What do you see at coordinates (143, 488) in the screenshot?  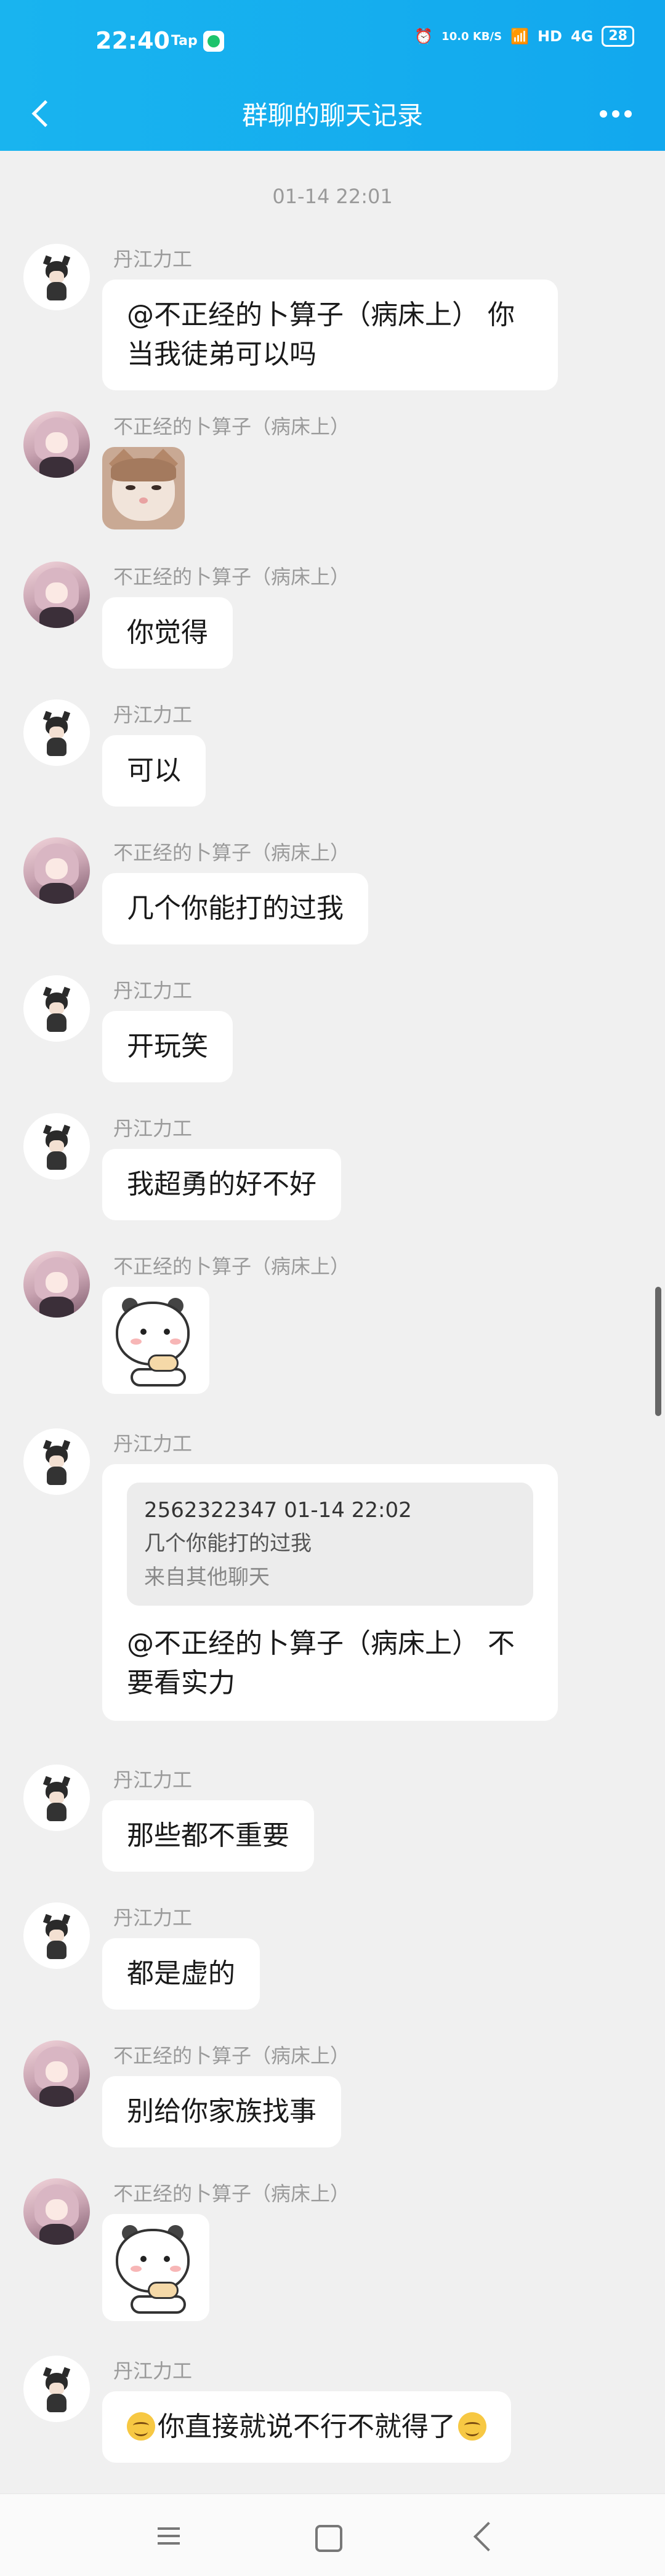 I see `cat-sticker` at bounding box center [143, 488].